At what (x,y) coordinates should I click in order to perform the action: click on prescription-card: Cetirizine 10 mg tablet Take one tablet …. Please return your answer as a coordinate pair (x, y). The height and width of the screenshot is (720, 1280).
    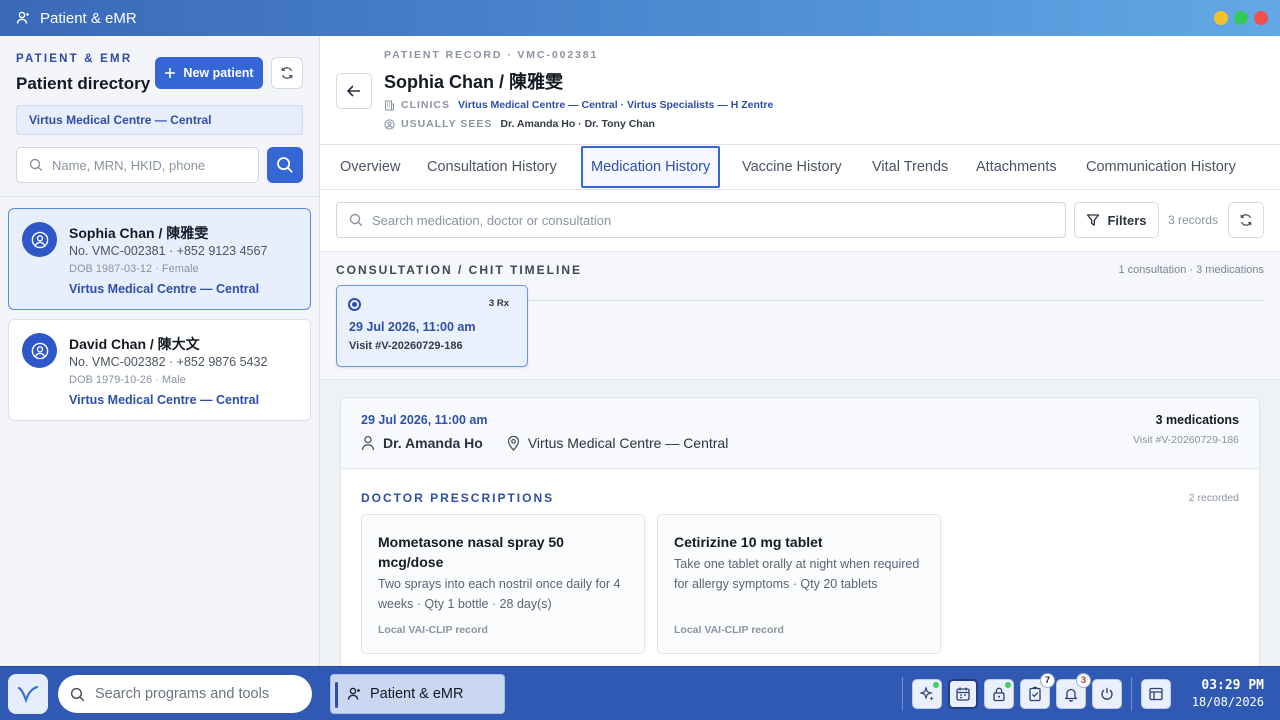
    Looking at the image, I should click on (799, 584).